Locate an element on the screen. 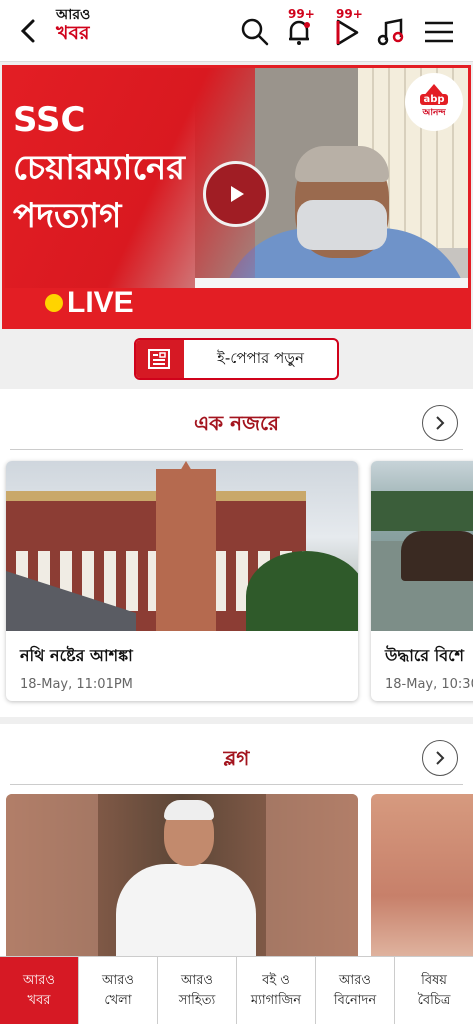 The width and height of the screenshot is (473, 1024). video-badge: 99+ is located at coordinates (349, 14).